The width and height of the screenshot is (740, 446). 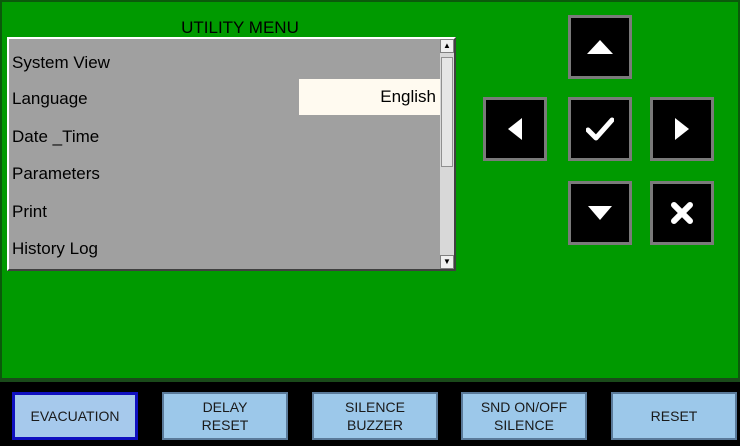 I want to click on delay-reset-label-2: RESET, so click(x=225, y=425).